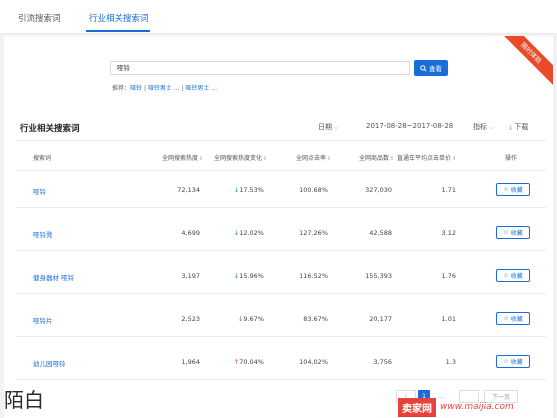 This screenshot has width=557, height=418. Describe the element at coordinates (121, 88) in the screenshot. I see `recommend-prefix: 推荐：` at that location.